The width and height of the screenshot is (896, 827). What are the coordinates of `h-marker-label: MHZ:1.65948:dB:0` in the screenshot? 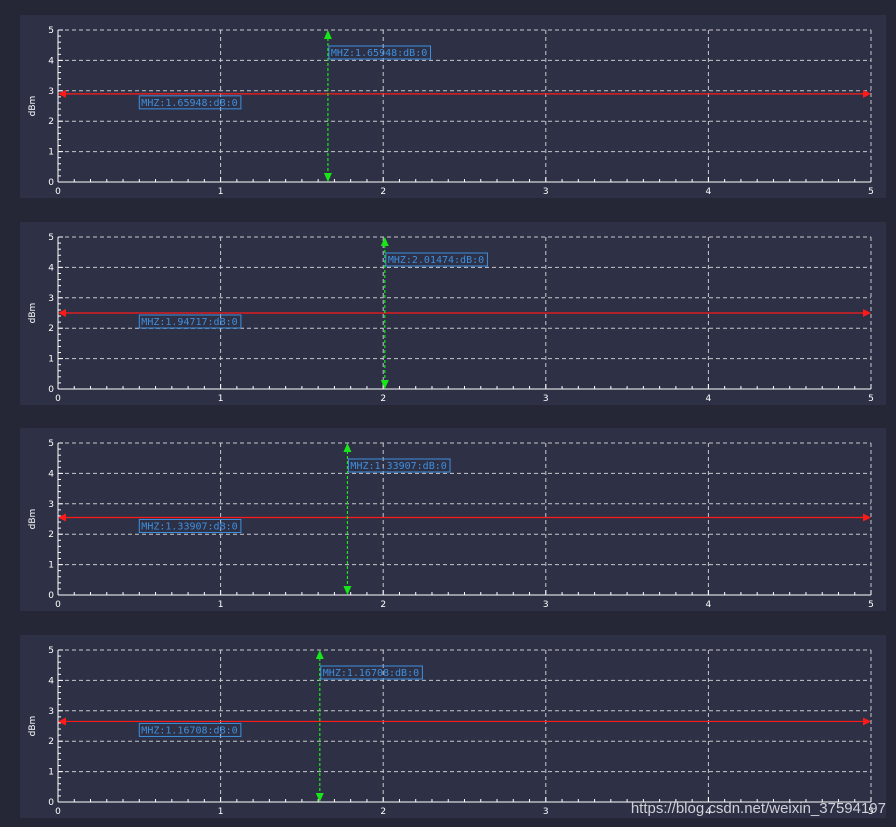 It's located at (189, 103).